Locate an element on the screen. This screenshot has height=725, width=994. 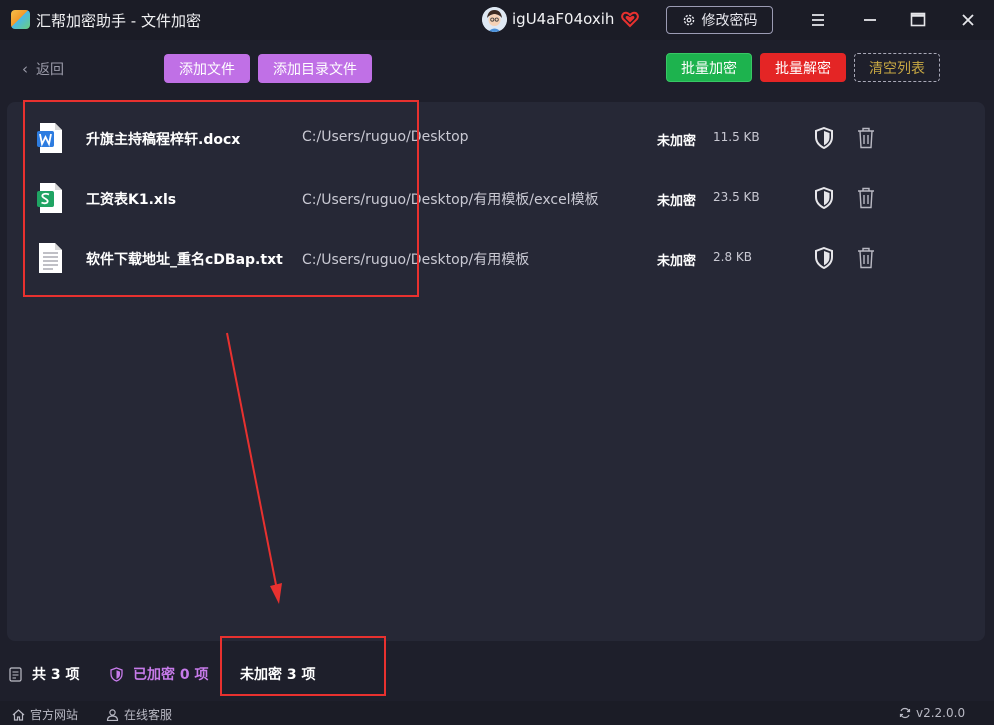
annotation-arrow is located at coordinates (254, 468).